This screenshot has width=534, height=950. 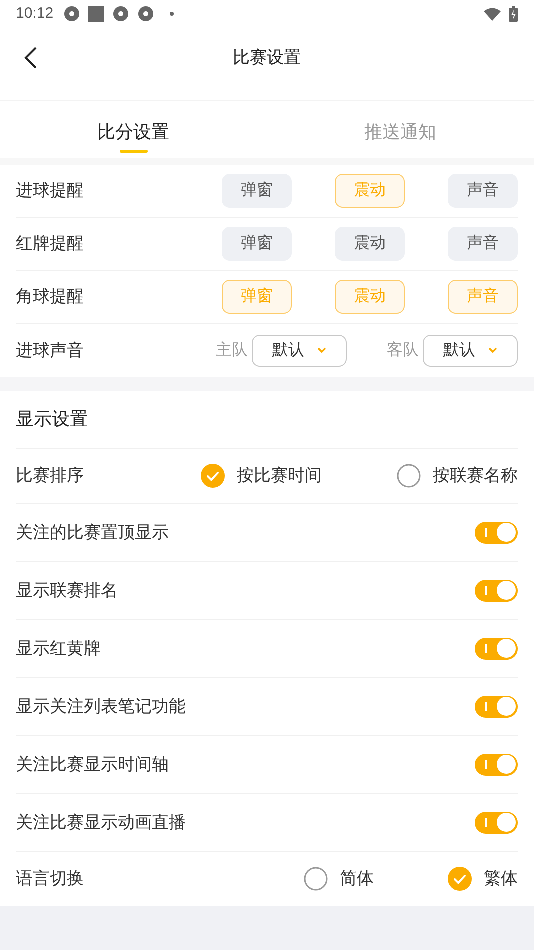 What do you see at coordinates (403, 350) in the screenshot?
I see `select-label: 客队` at bounding box center [403, 350].